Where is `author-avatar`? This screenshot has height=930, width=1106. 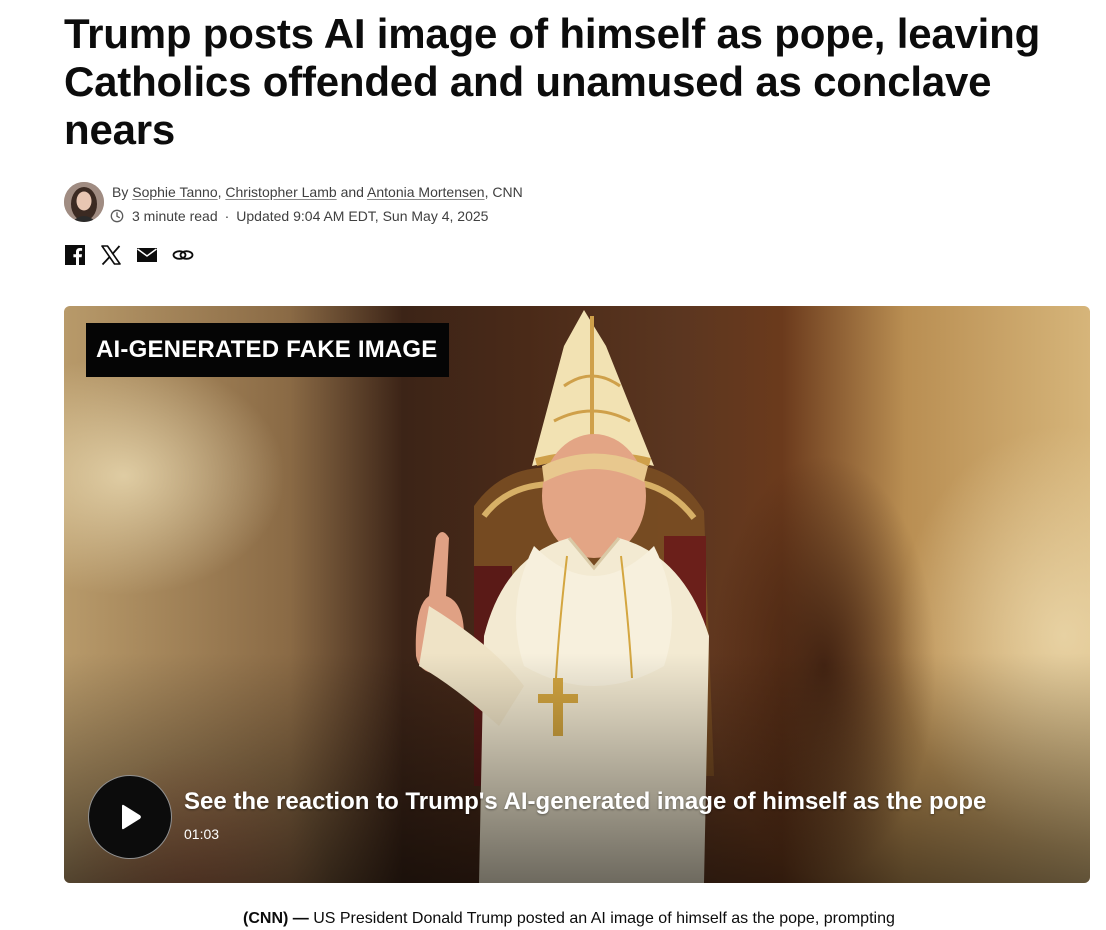
author-avatar is located at coordinates (84, 202).